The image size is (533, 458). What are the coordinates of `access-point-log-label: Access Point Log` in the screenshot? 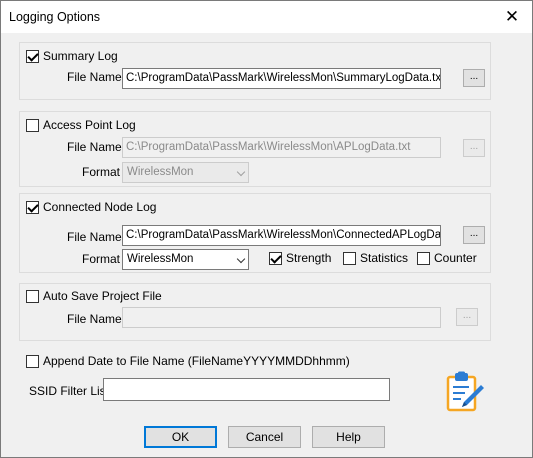 It's located at (89, 125).